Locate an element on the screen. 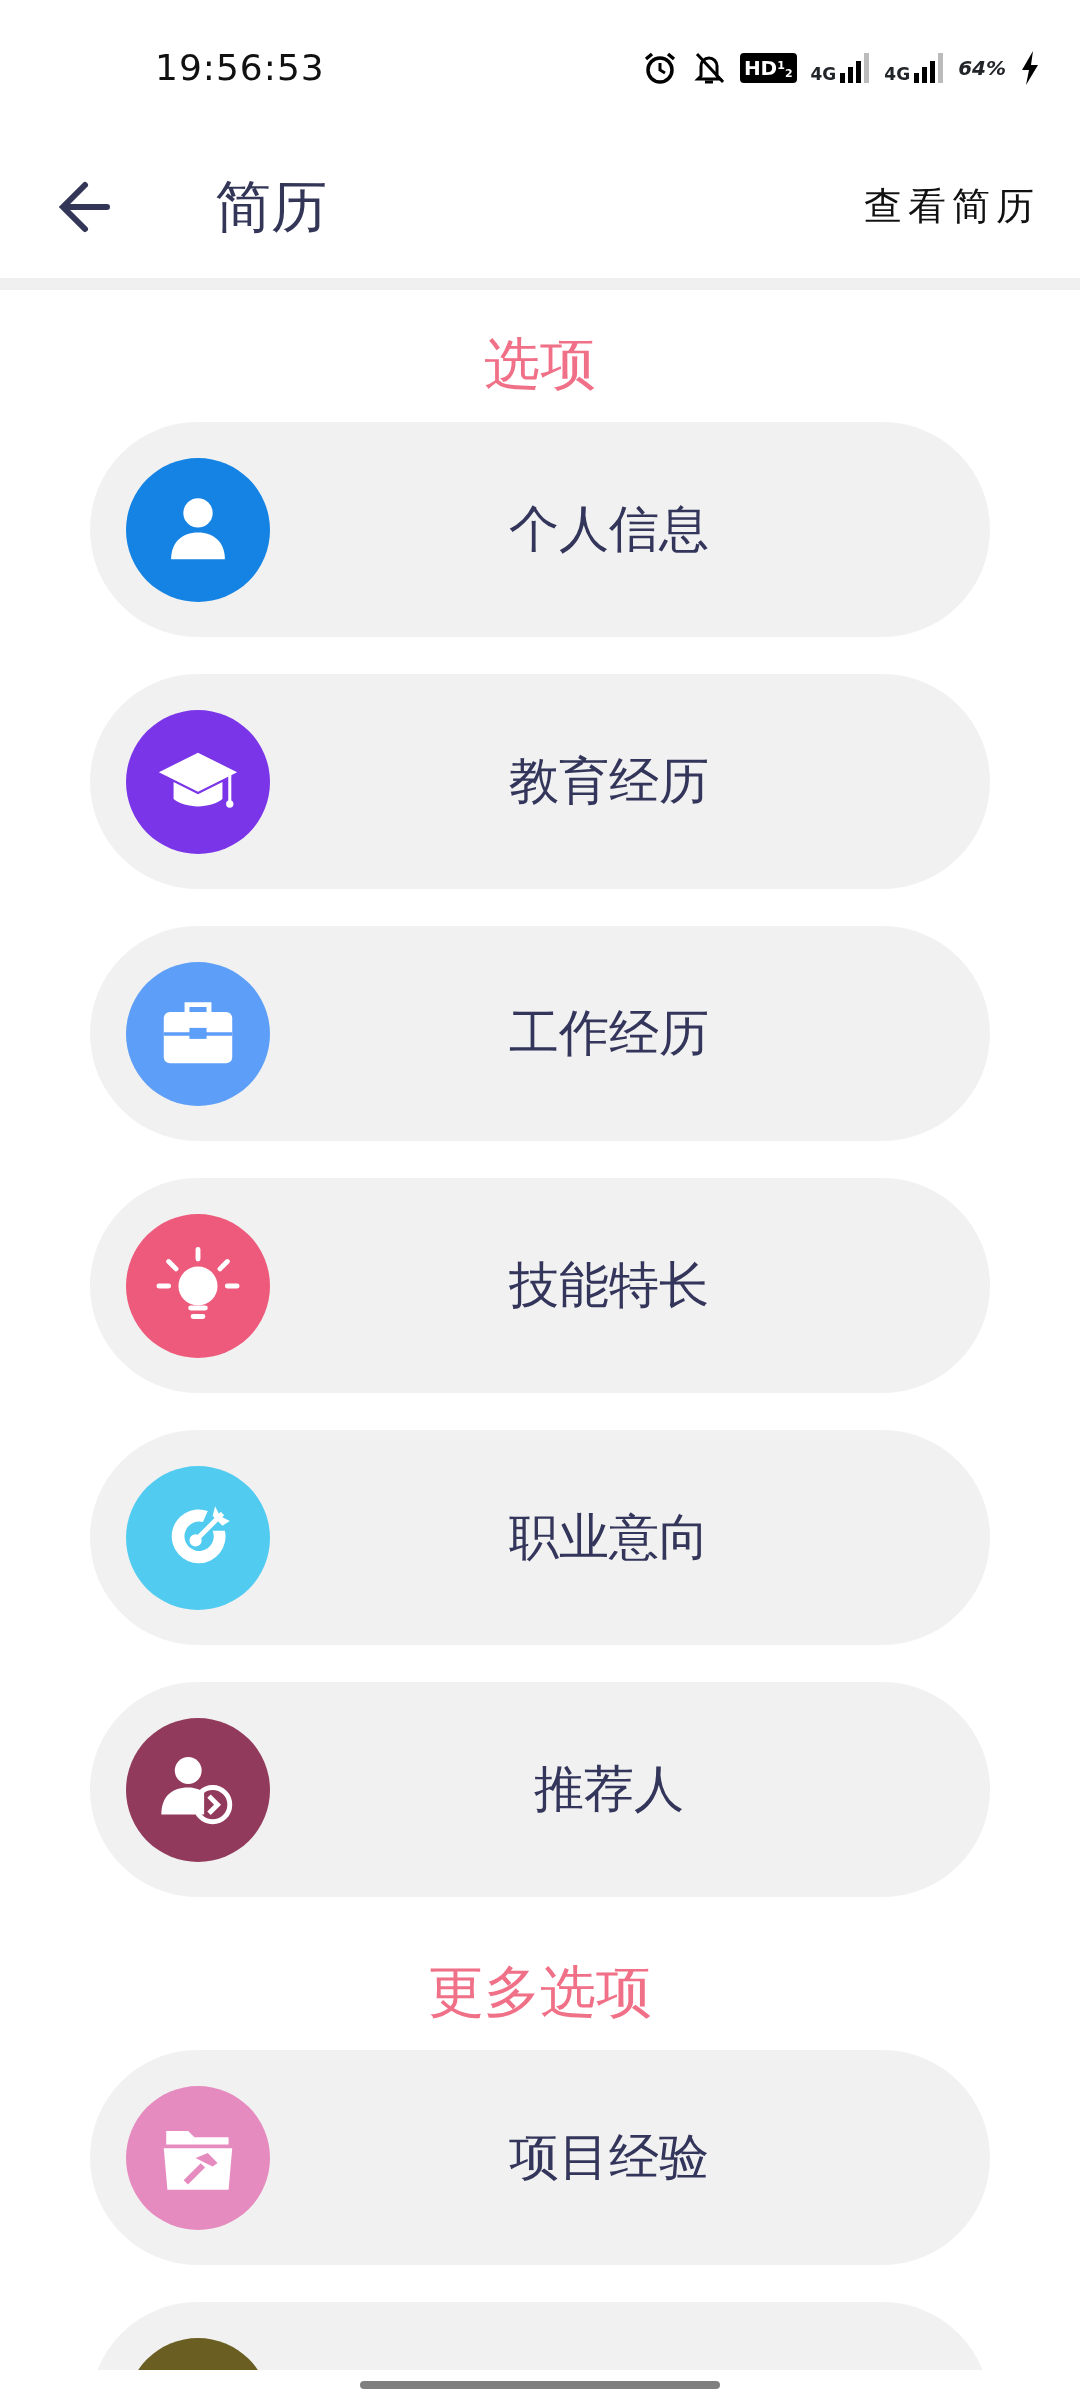 The image size is (1080, 2400). menu-item: 推荐人 is located at coordinates (540, 1789).